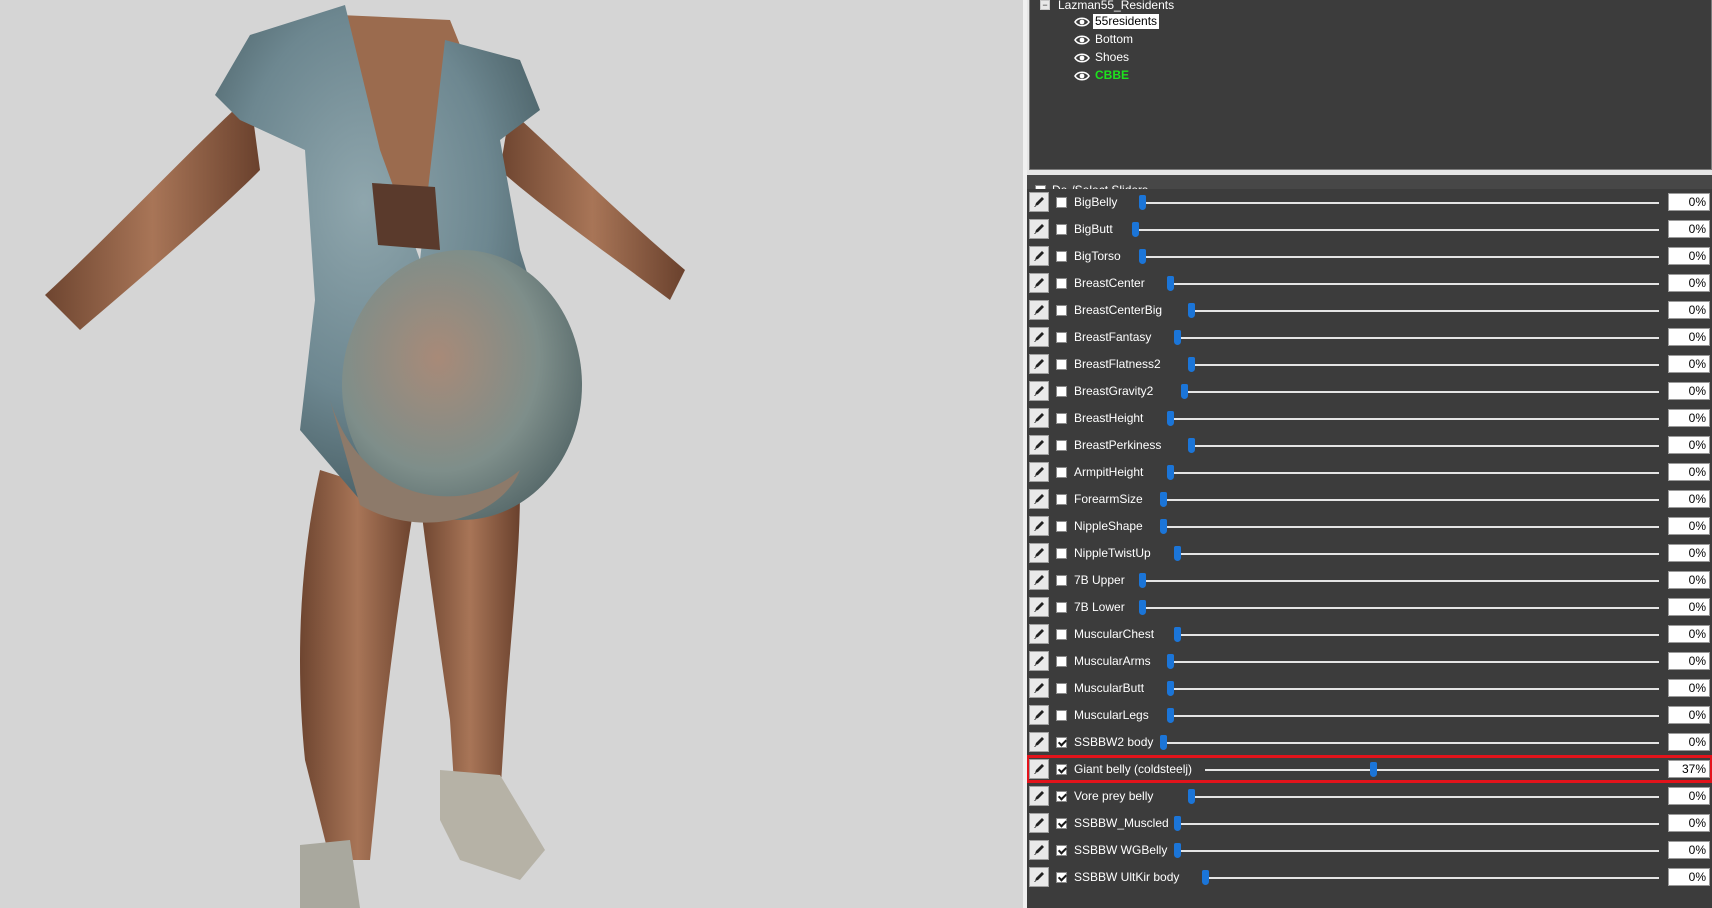  I want to click on eye-icon, so click(1082, 40).